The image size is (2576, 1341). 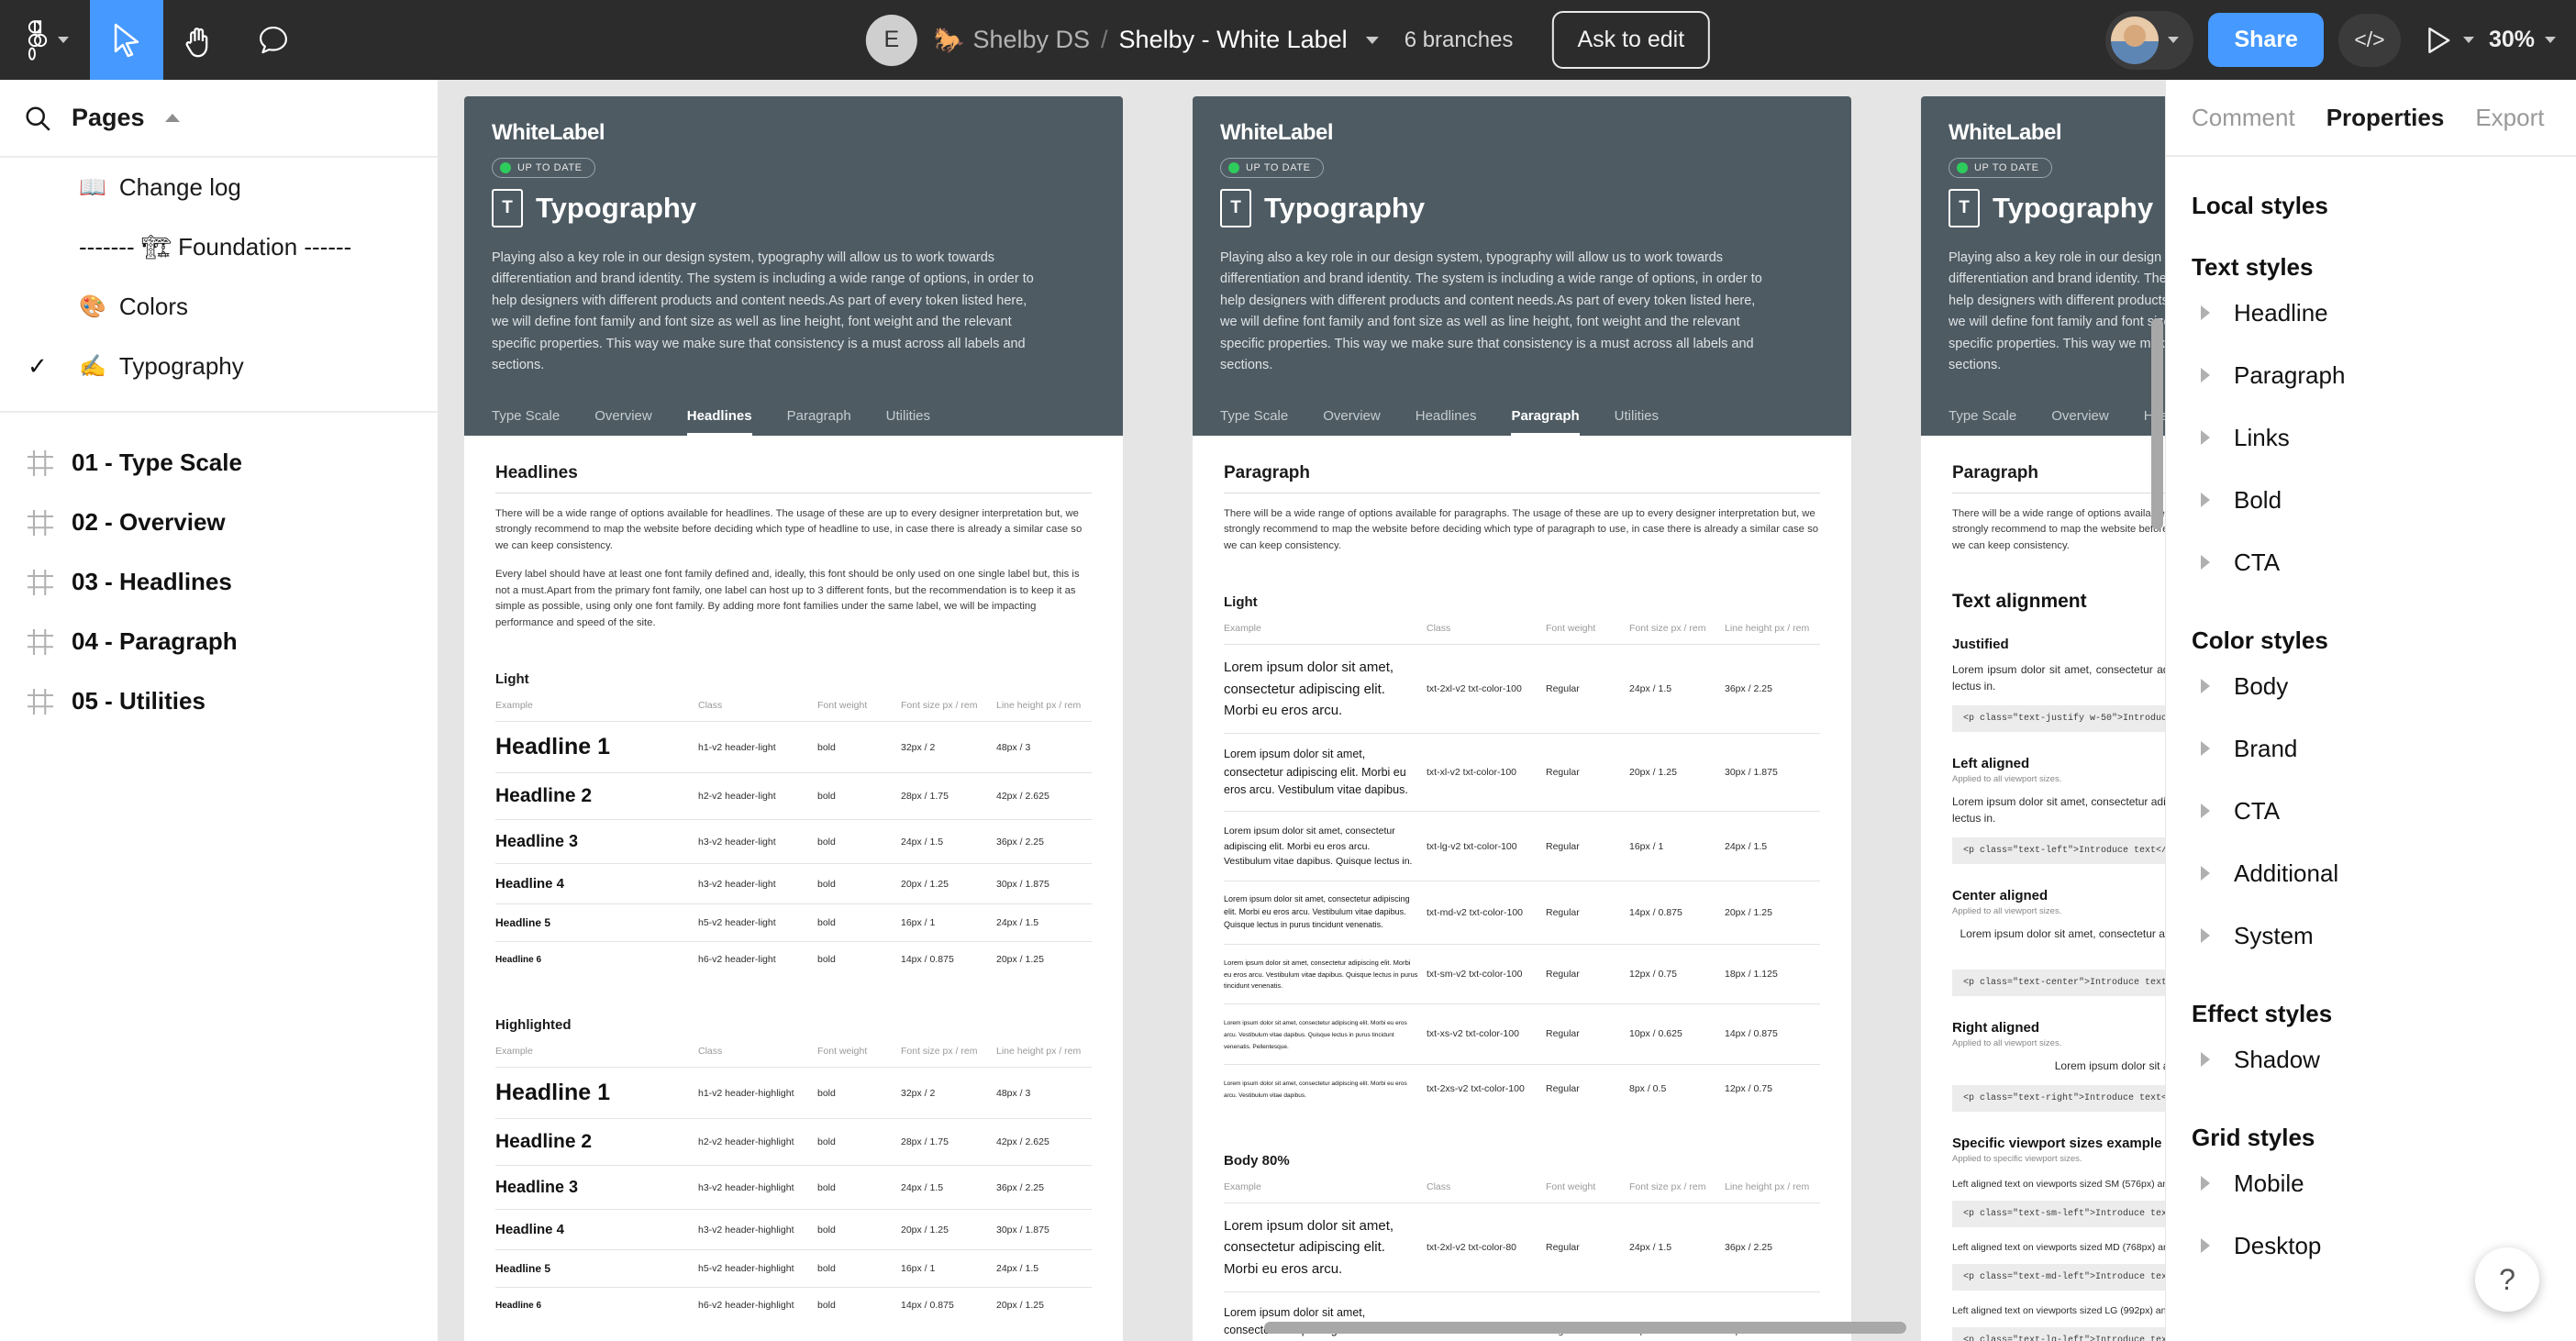 What do you see at coordinates (2371, 749) in the screenshot?
I see `style-row-brand: Brand` at bounding box center [2371, 749].